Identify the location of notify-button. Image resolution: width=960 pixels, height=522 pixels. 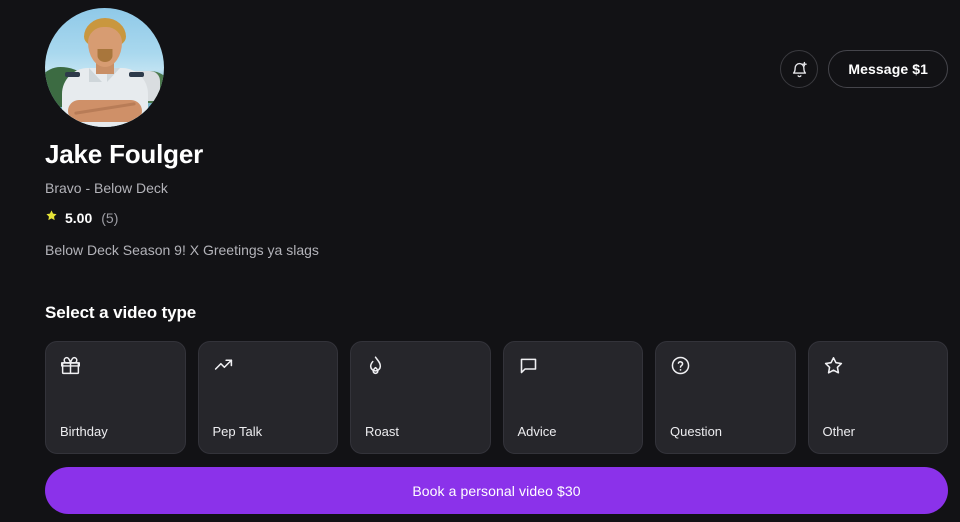
(799, 69).